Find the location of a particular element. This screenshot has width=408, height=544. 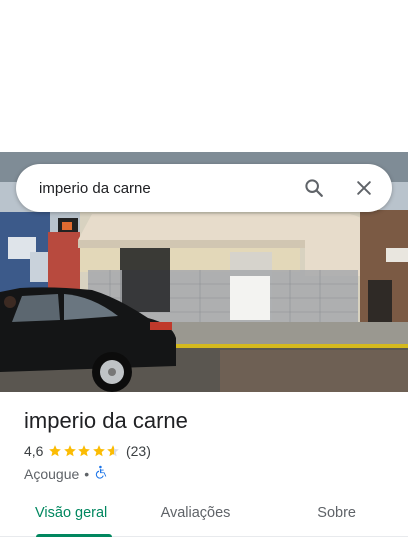

close-icon is located at coordinates (364, 188).